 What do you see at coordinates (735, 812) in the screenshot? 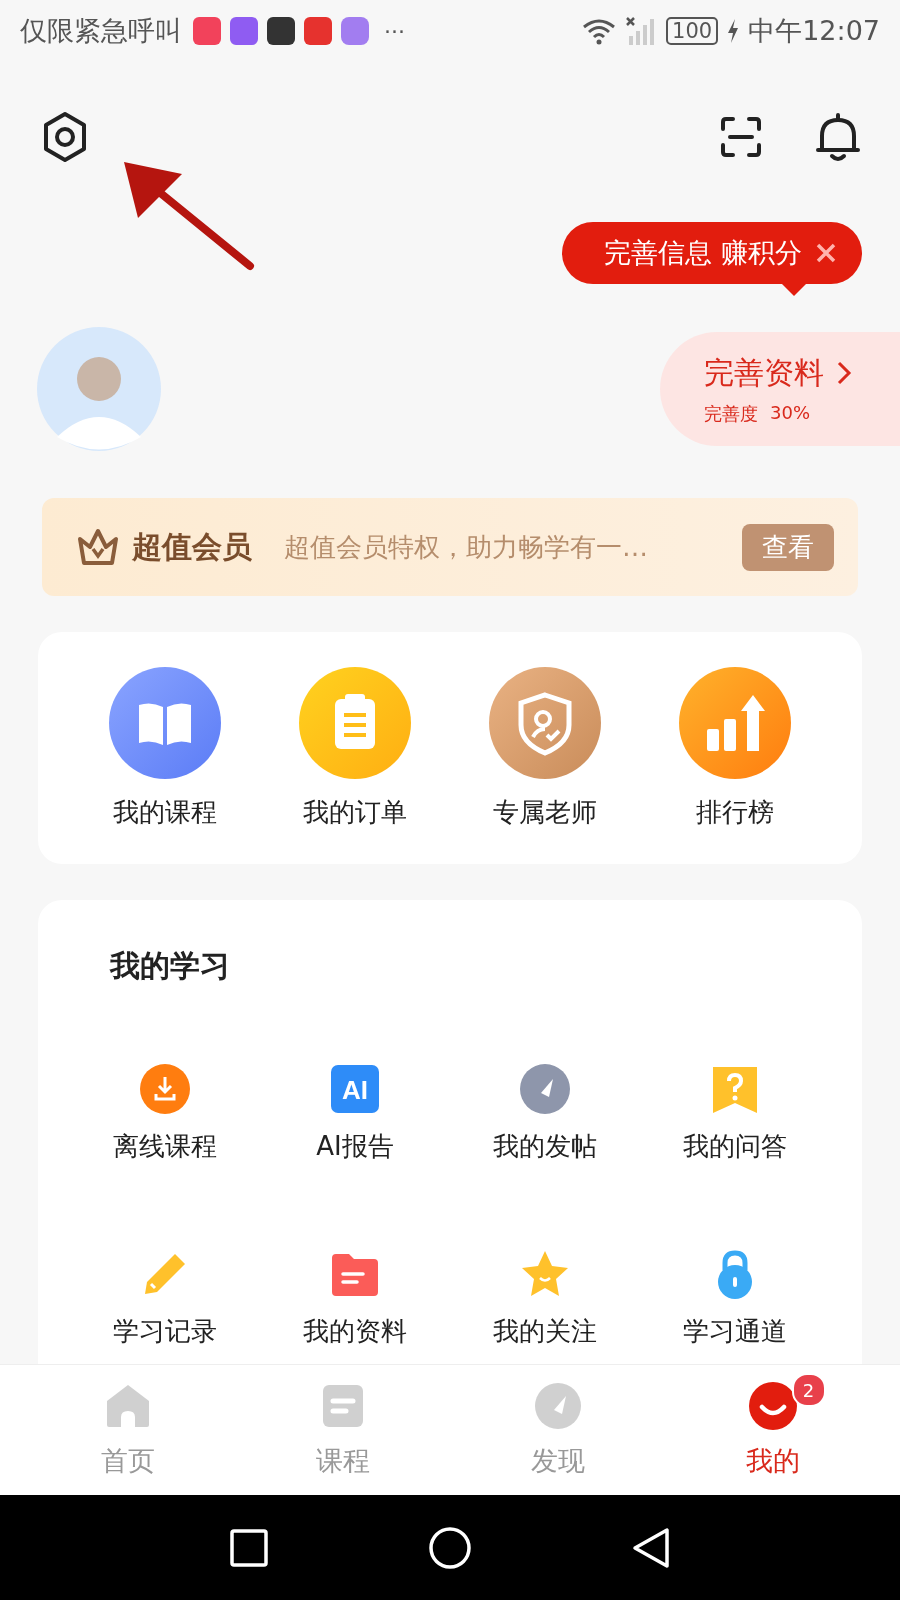
I see `shortcut-label: 排行榜` at bounding box center [735, 812].